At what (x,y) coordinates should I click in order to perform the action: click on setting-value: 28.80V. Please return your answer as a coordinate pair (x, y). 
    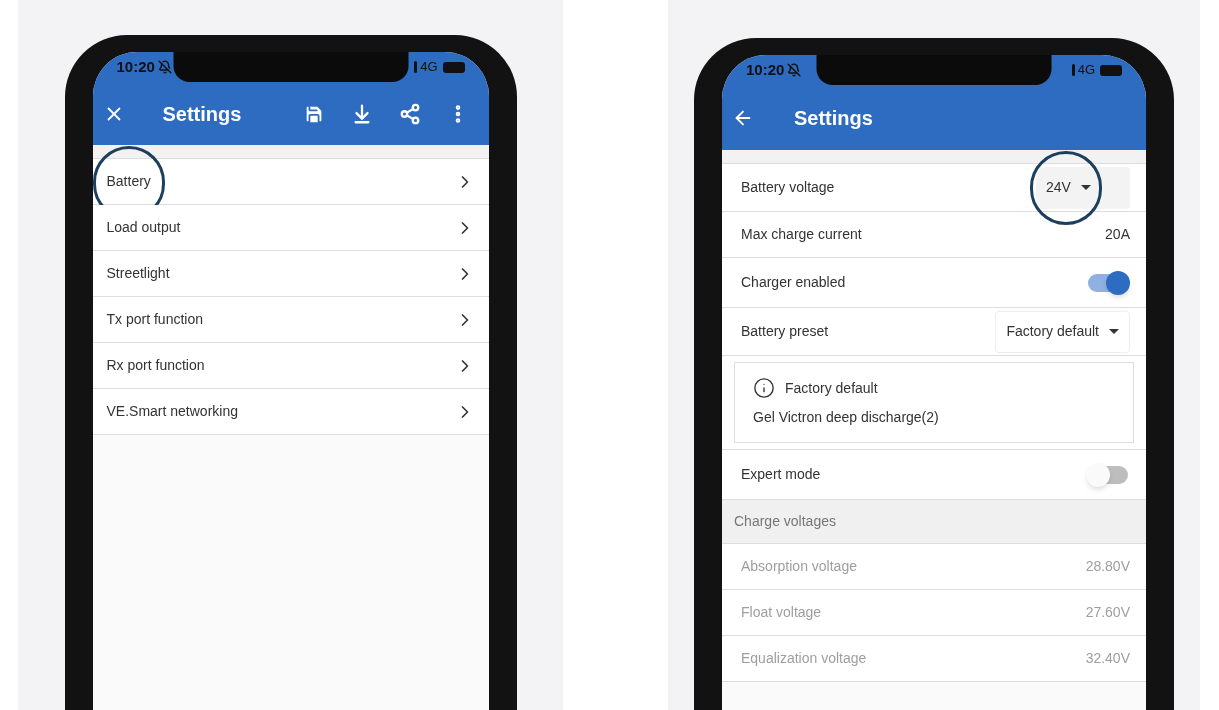
    Looking at the image, I should click on (1107, 566).